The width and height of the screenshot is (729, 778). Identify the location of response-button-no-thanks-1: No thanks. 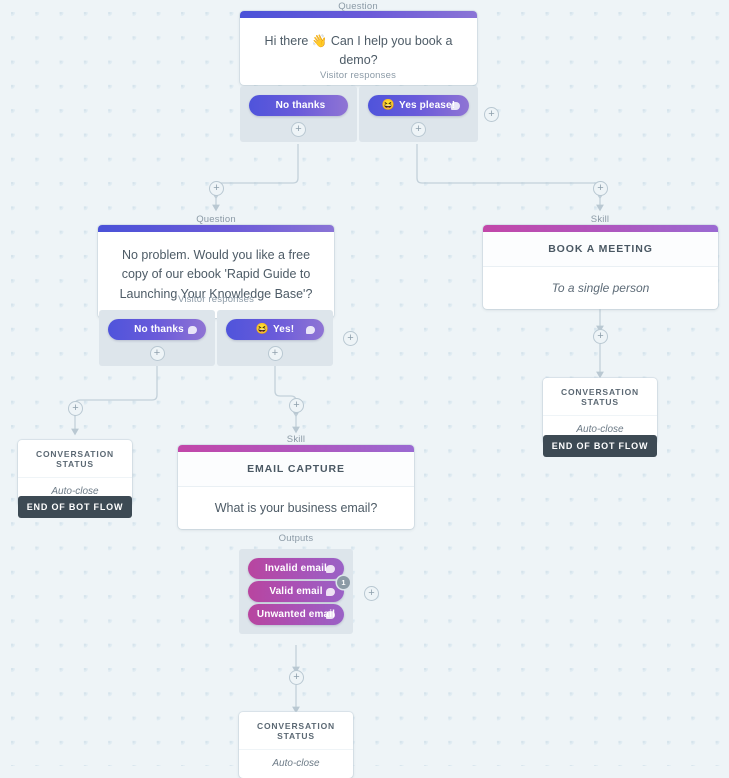
(298, 105).